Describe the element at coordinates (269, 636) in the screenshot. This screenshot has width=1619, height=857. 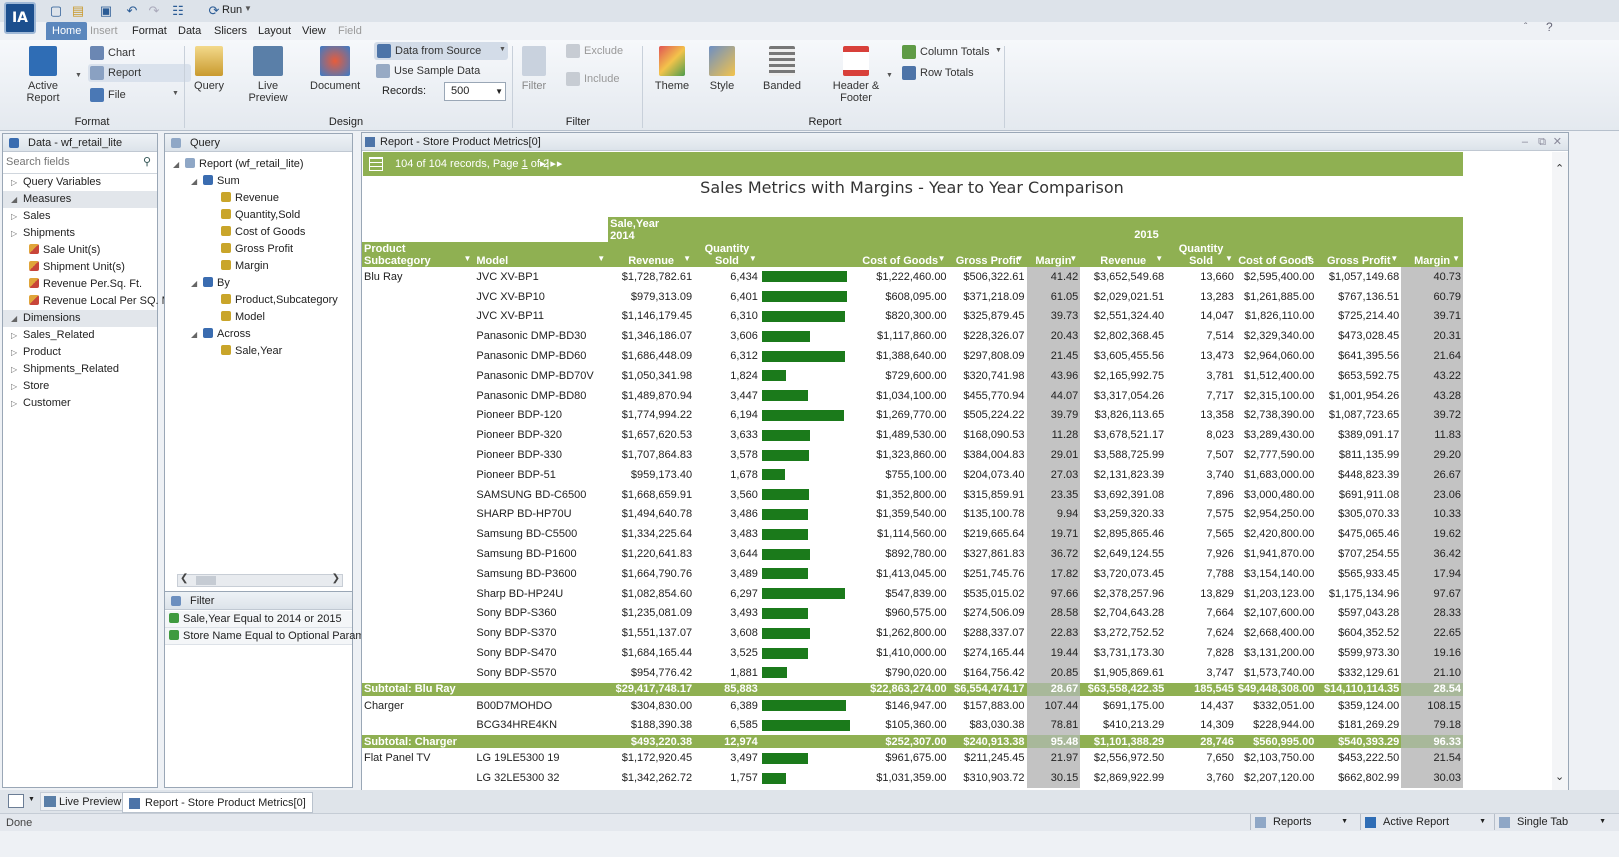
I see `filter-item: Store Name Equal to Optional Paramet` at that location.